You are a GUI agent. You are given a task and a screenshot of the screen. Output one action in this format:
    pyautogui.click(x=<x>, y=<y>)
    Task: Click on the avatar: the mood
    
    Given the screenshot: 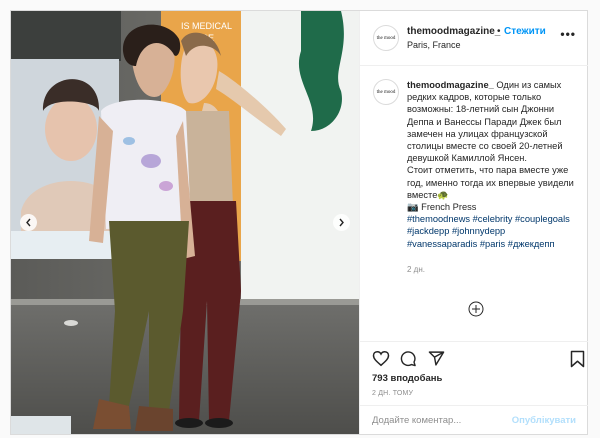 What is the action you would take?
    pyautogui.click(x=386, y=38)
    